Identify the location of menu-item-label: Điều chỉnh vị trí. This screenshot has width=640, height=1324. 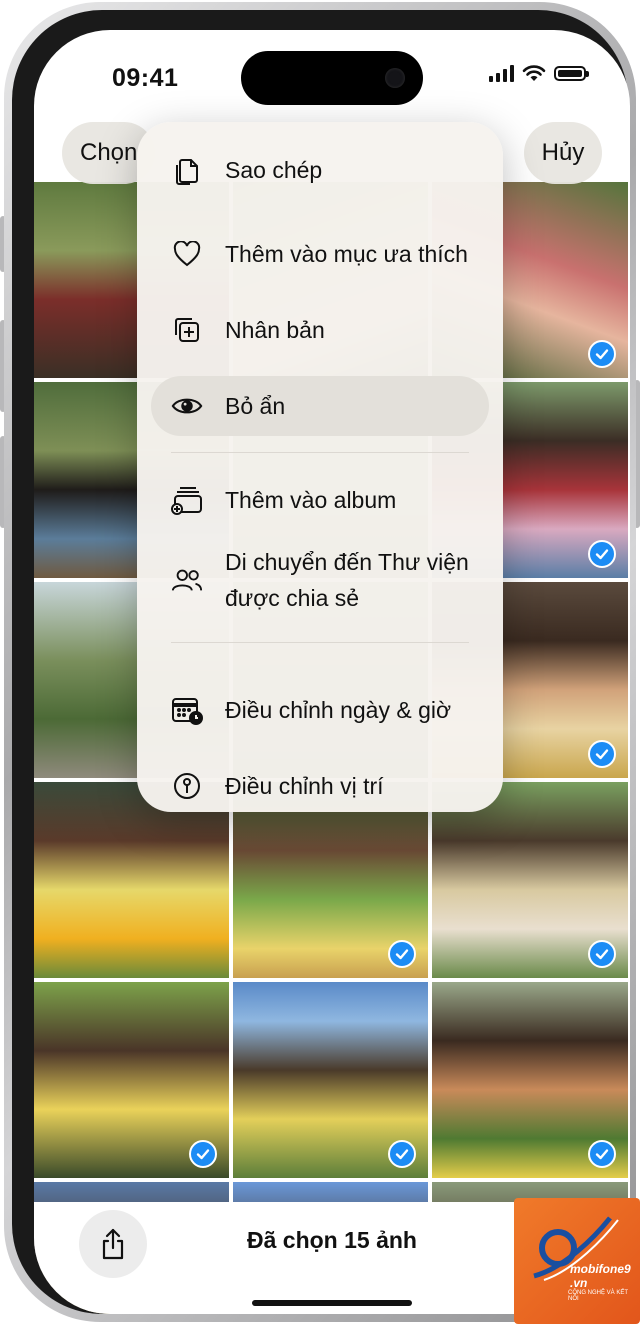
(304, 786).